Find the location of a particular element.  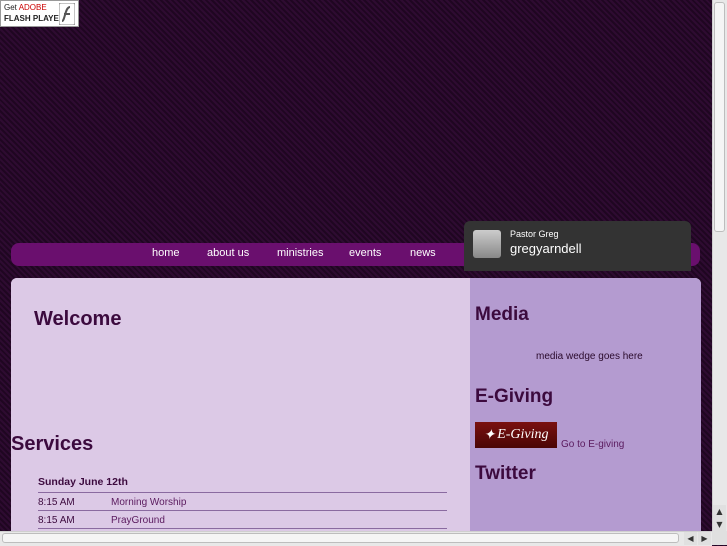

flash-icon is located at coordinates (67, 14).